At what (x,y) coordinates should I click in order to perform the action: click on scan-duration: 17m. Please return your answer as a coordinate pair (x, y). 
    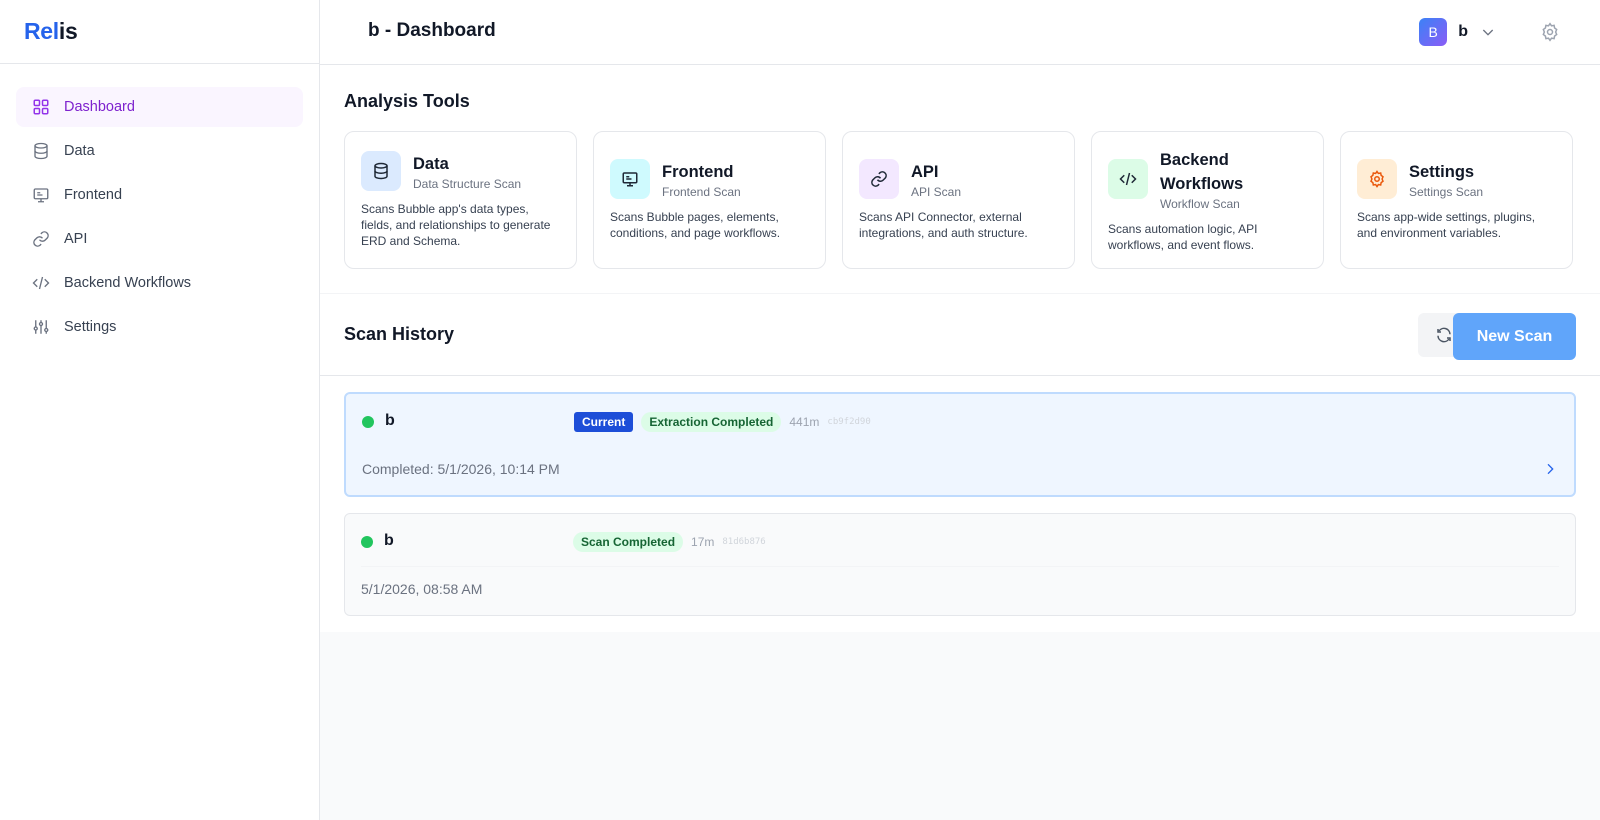
    Looking at the image, I should click on (703, 542).